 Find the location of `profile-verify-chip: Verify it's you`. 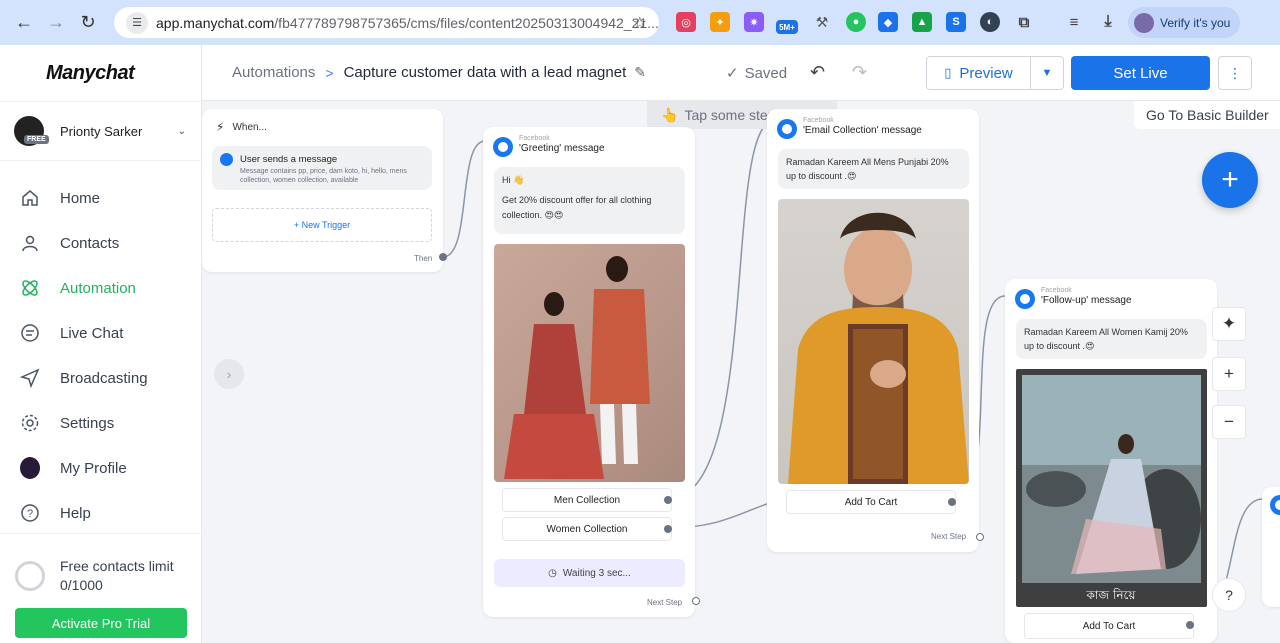

profile-verify-chip: Verify it's you is located at coordinates (1184, 22).